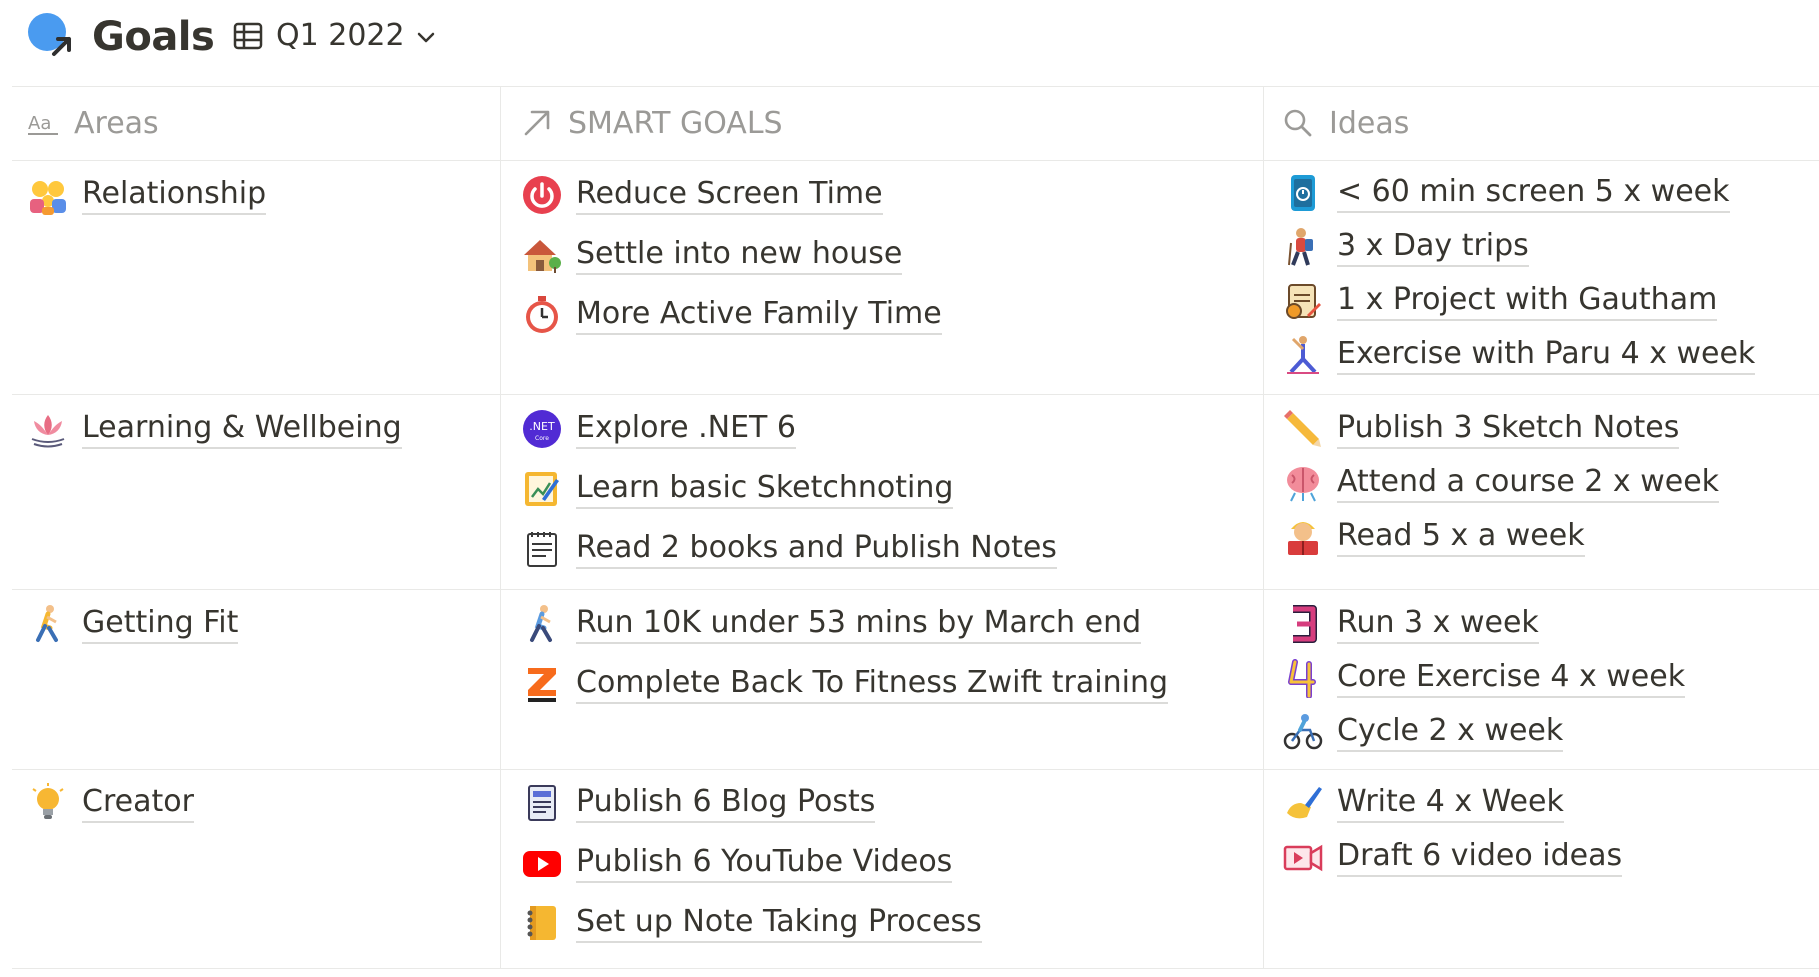 Image resolution: width=1819 pixels, height=977 pixels. I want to click on idea-label: < 60 min screen 5 x week, so click(1533, 193).